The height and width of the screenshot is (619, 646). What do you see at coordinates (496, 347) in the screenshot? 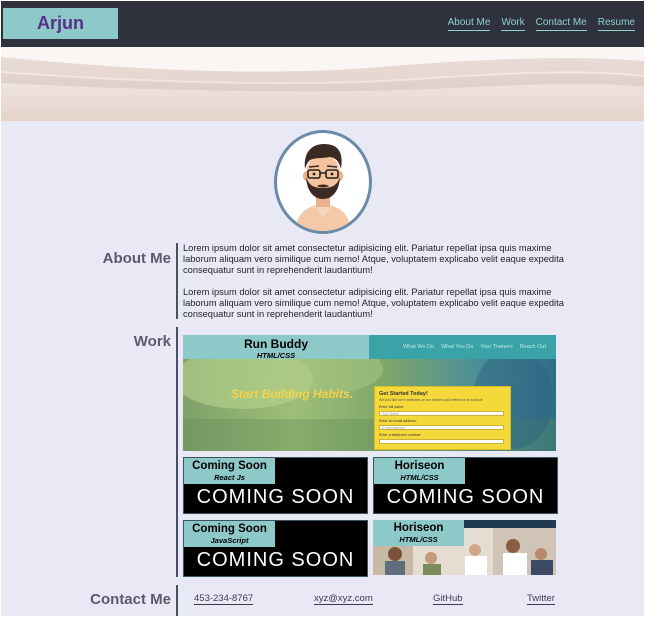
I see `preview-nav-item: Your Trainers` at bounding box center [496, 347].